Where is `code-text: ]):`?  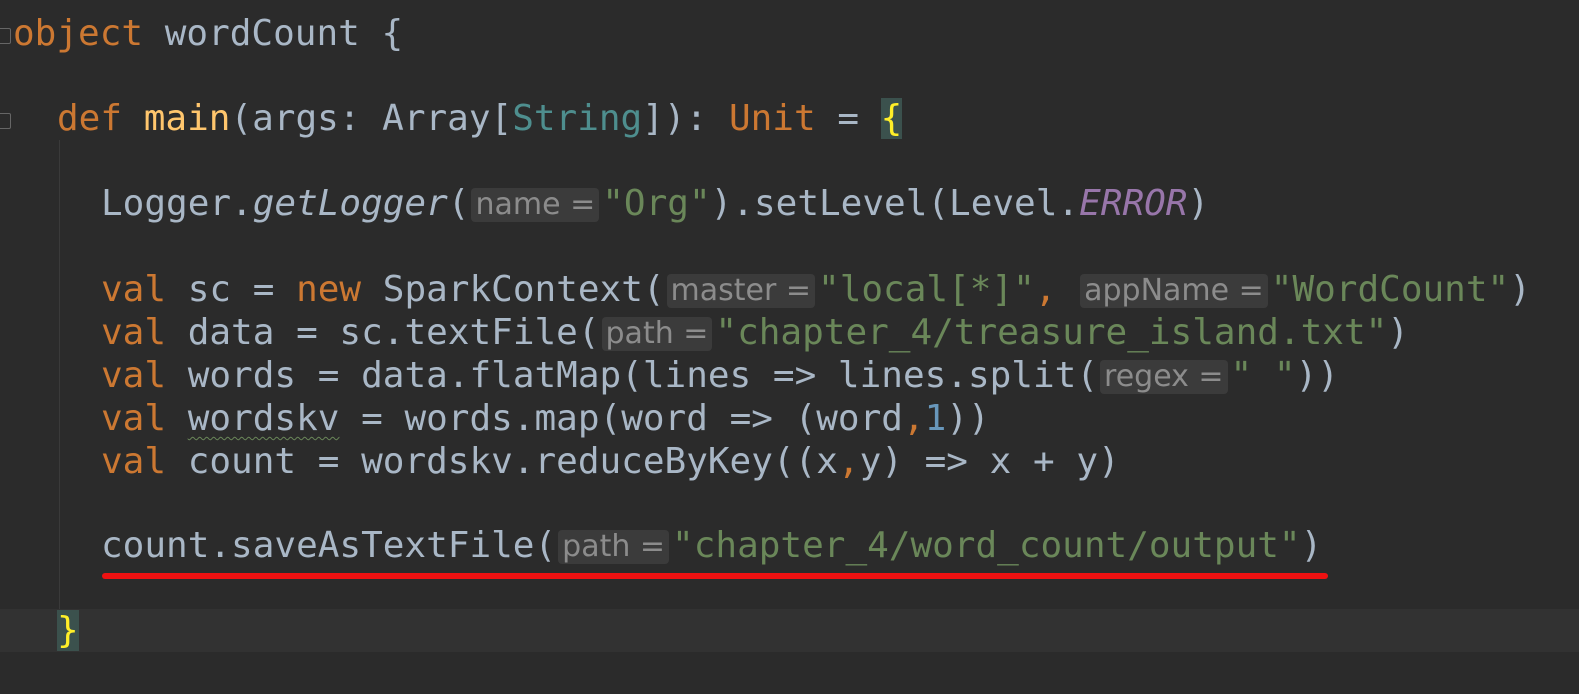
code-text: ]): is located at coordinates (685, 118).